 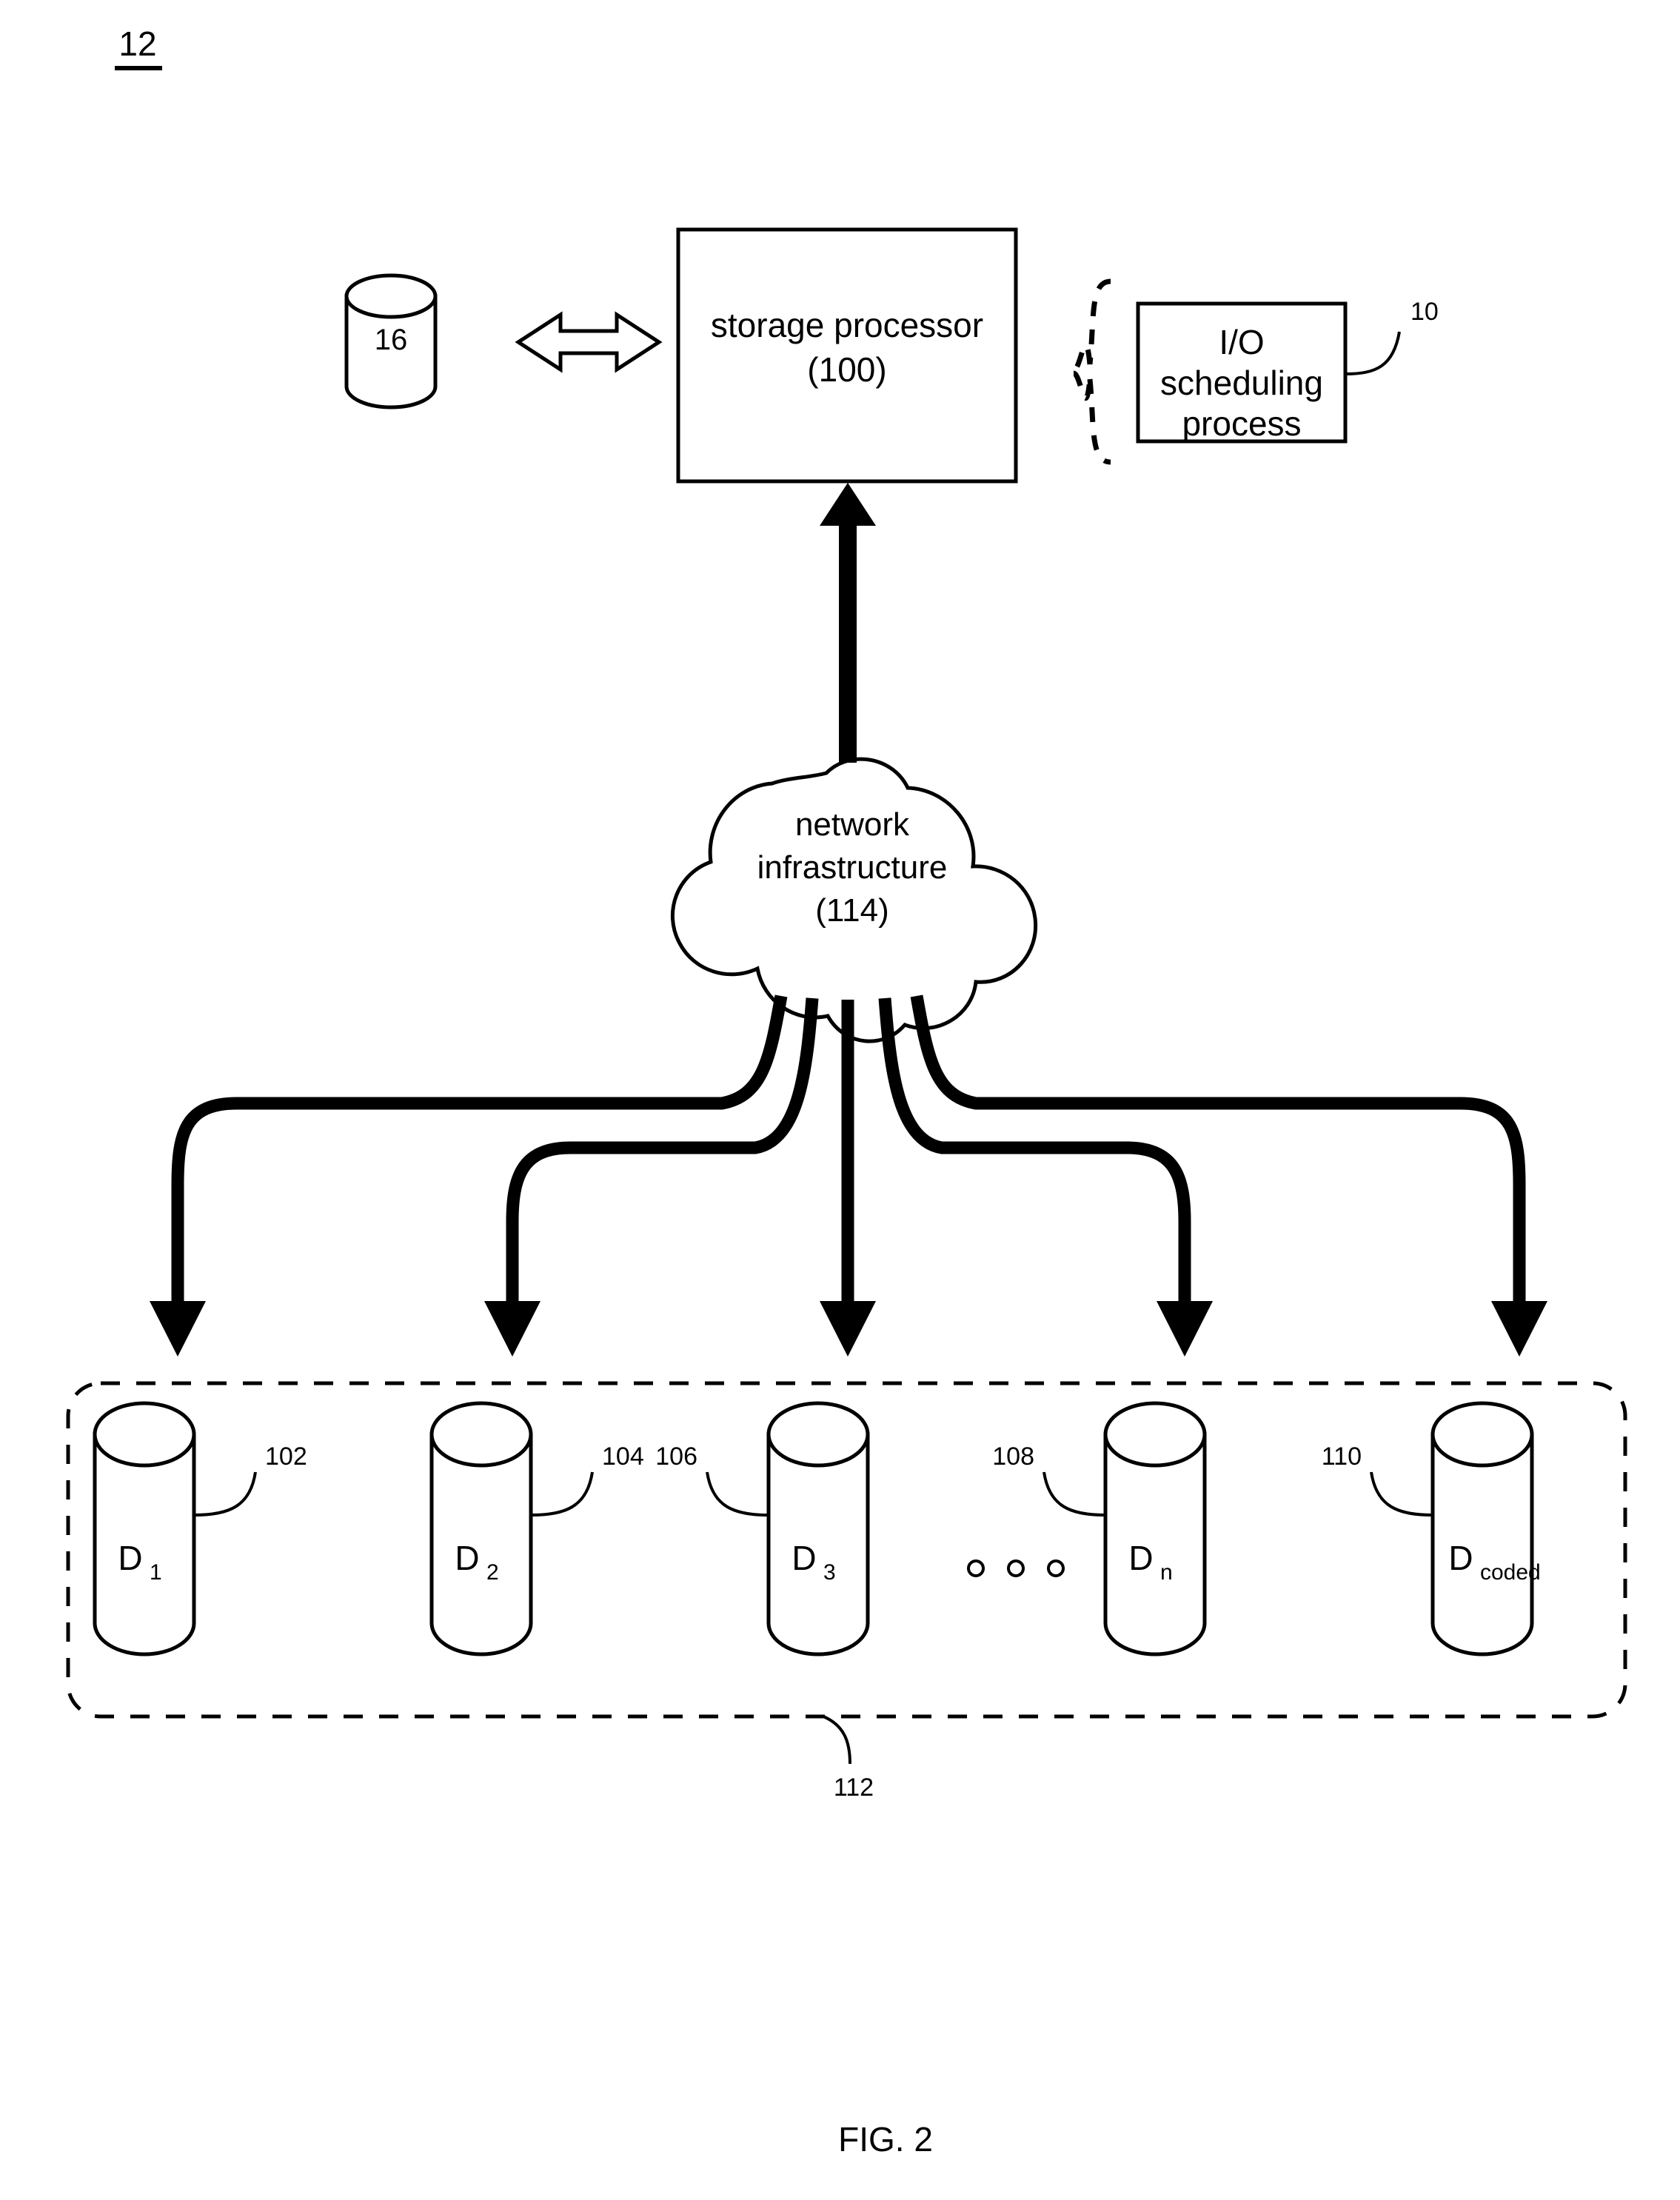 I want to click on sheet-label: 12, so click(x=137, y=43).